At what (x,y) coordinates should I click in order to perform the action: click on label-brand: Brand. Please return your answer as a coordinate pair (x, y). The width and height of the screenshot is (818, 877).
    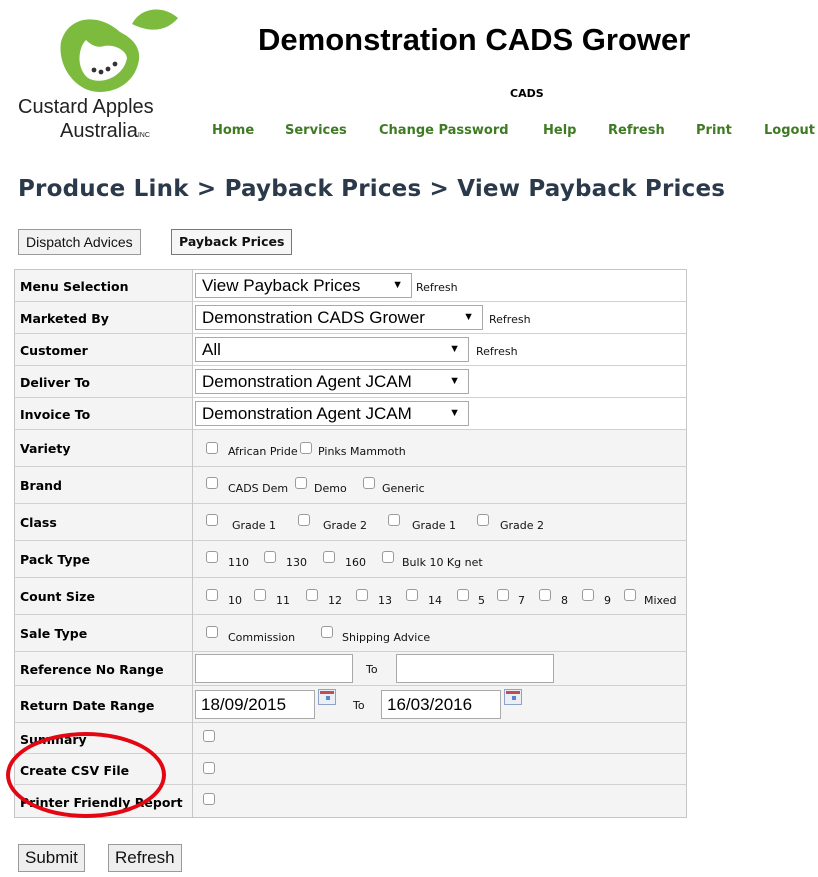
    Looking at the image, I should click on (41, 485).